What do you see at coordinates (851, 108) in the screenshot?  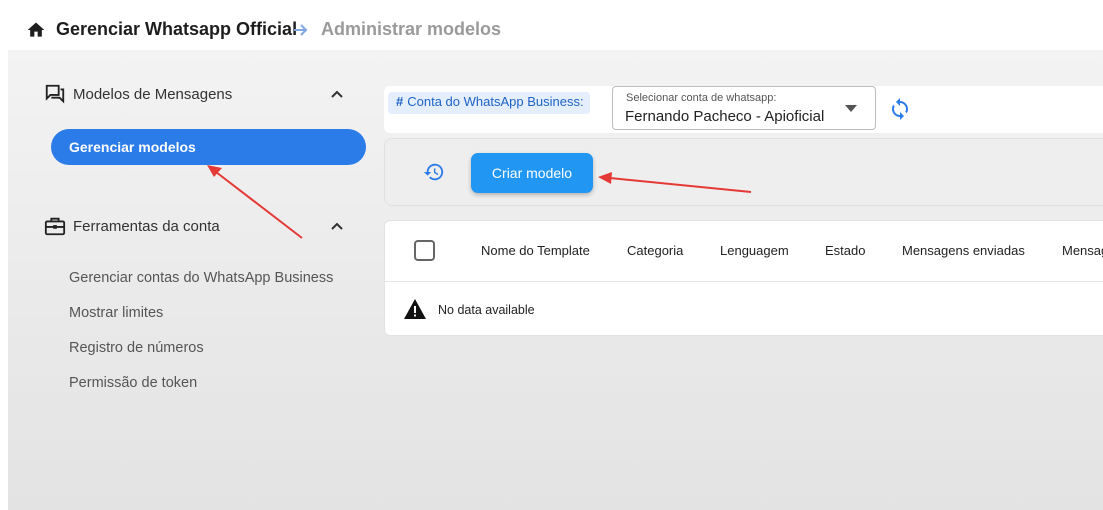 I see `caret-down-icon` at bounding box center [851, 108].